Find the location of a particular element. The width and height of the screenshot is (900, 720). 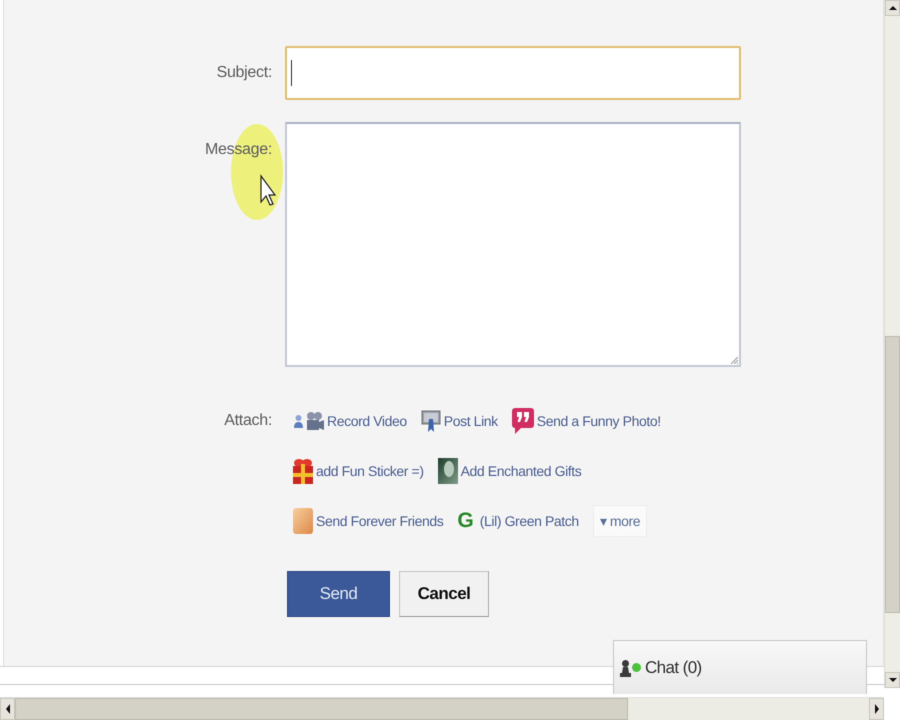

cancel-button: Cancel is located at coordinates (444, 594).